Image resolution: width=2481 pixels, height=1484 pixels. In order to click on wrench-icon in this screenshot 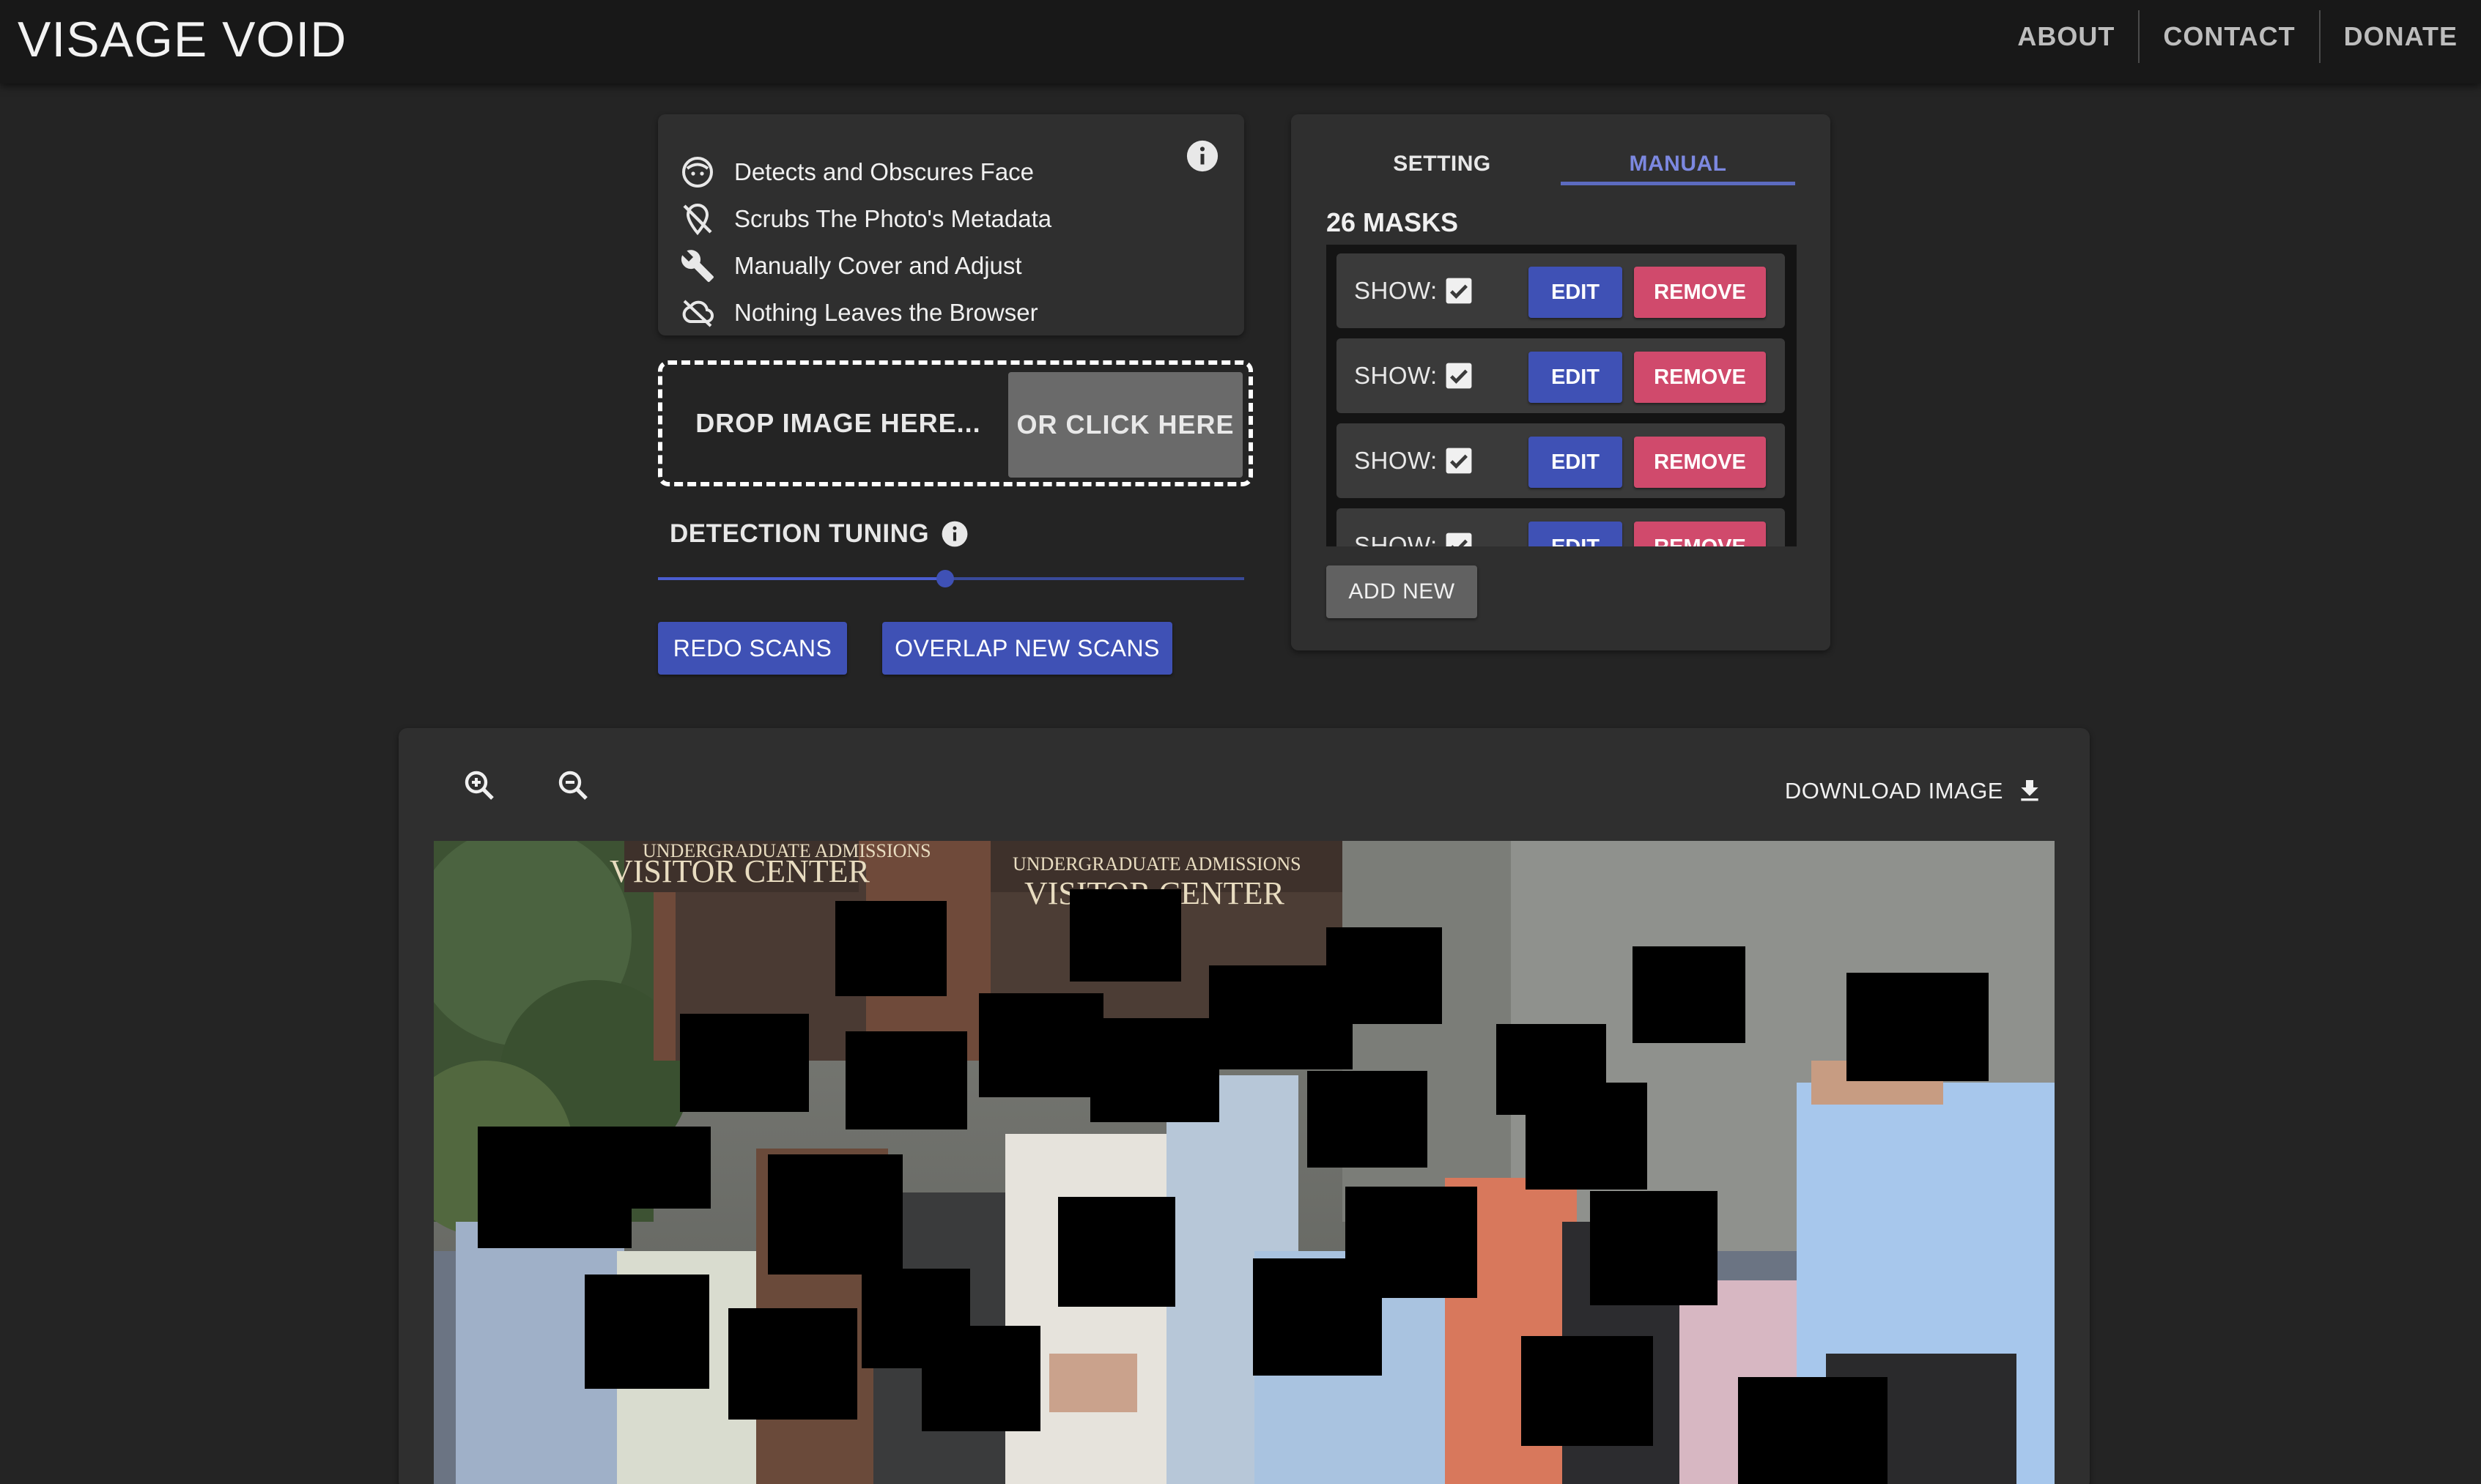, I will do `click(697, 266)`.